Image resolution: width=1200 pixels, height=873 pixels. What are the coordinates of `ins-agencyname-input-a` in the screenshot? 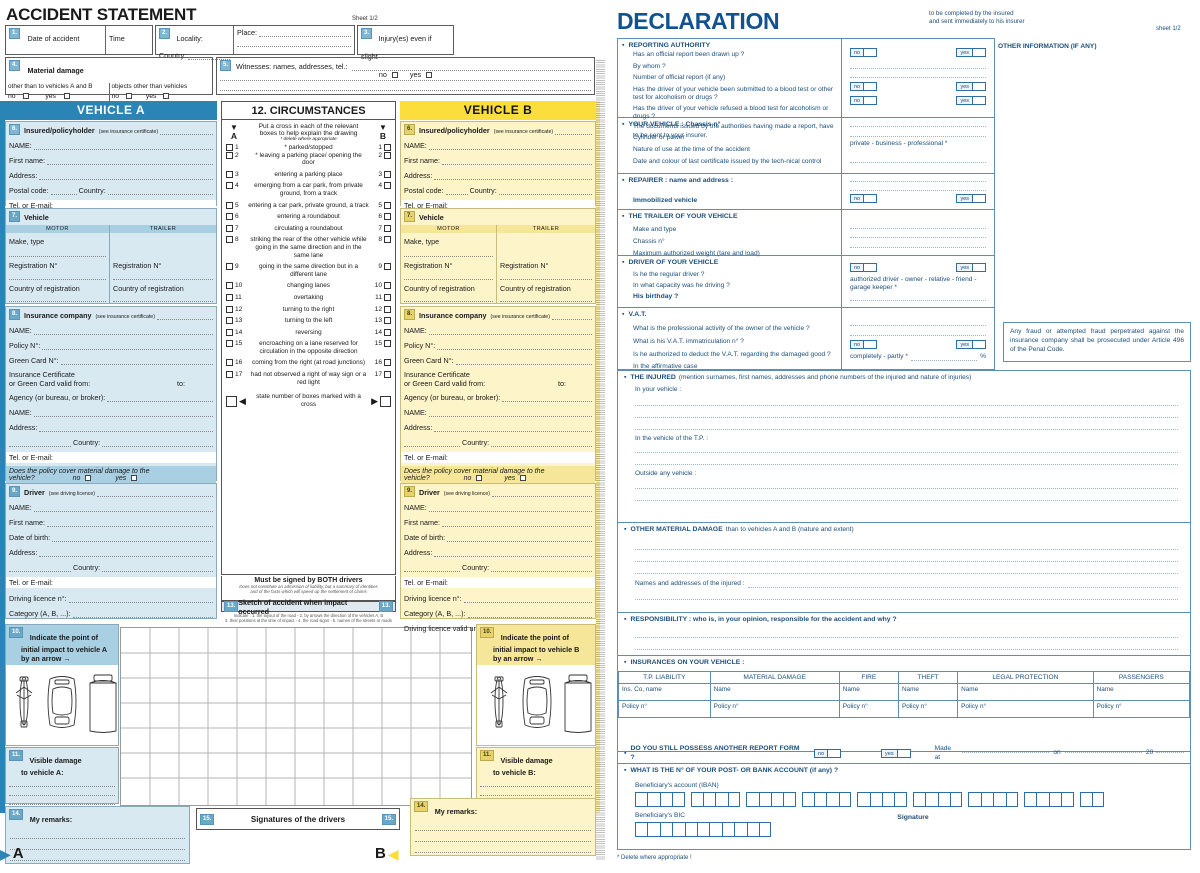 It's located at (123, 416).